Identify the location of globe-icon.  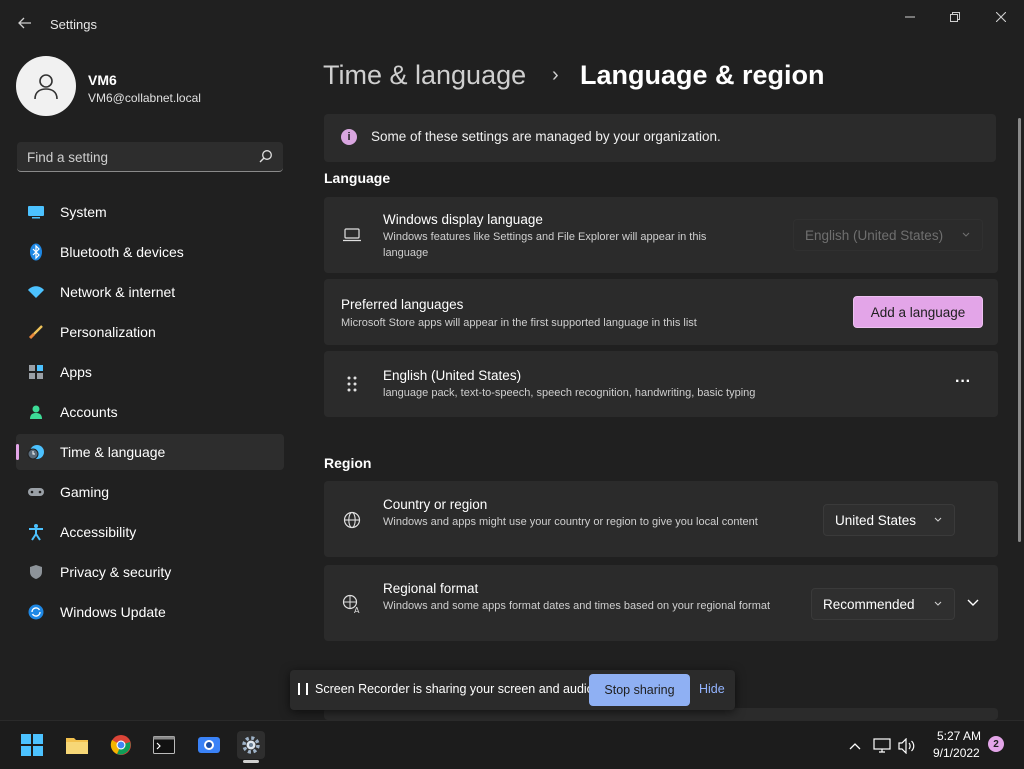
(352, 520).